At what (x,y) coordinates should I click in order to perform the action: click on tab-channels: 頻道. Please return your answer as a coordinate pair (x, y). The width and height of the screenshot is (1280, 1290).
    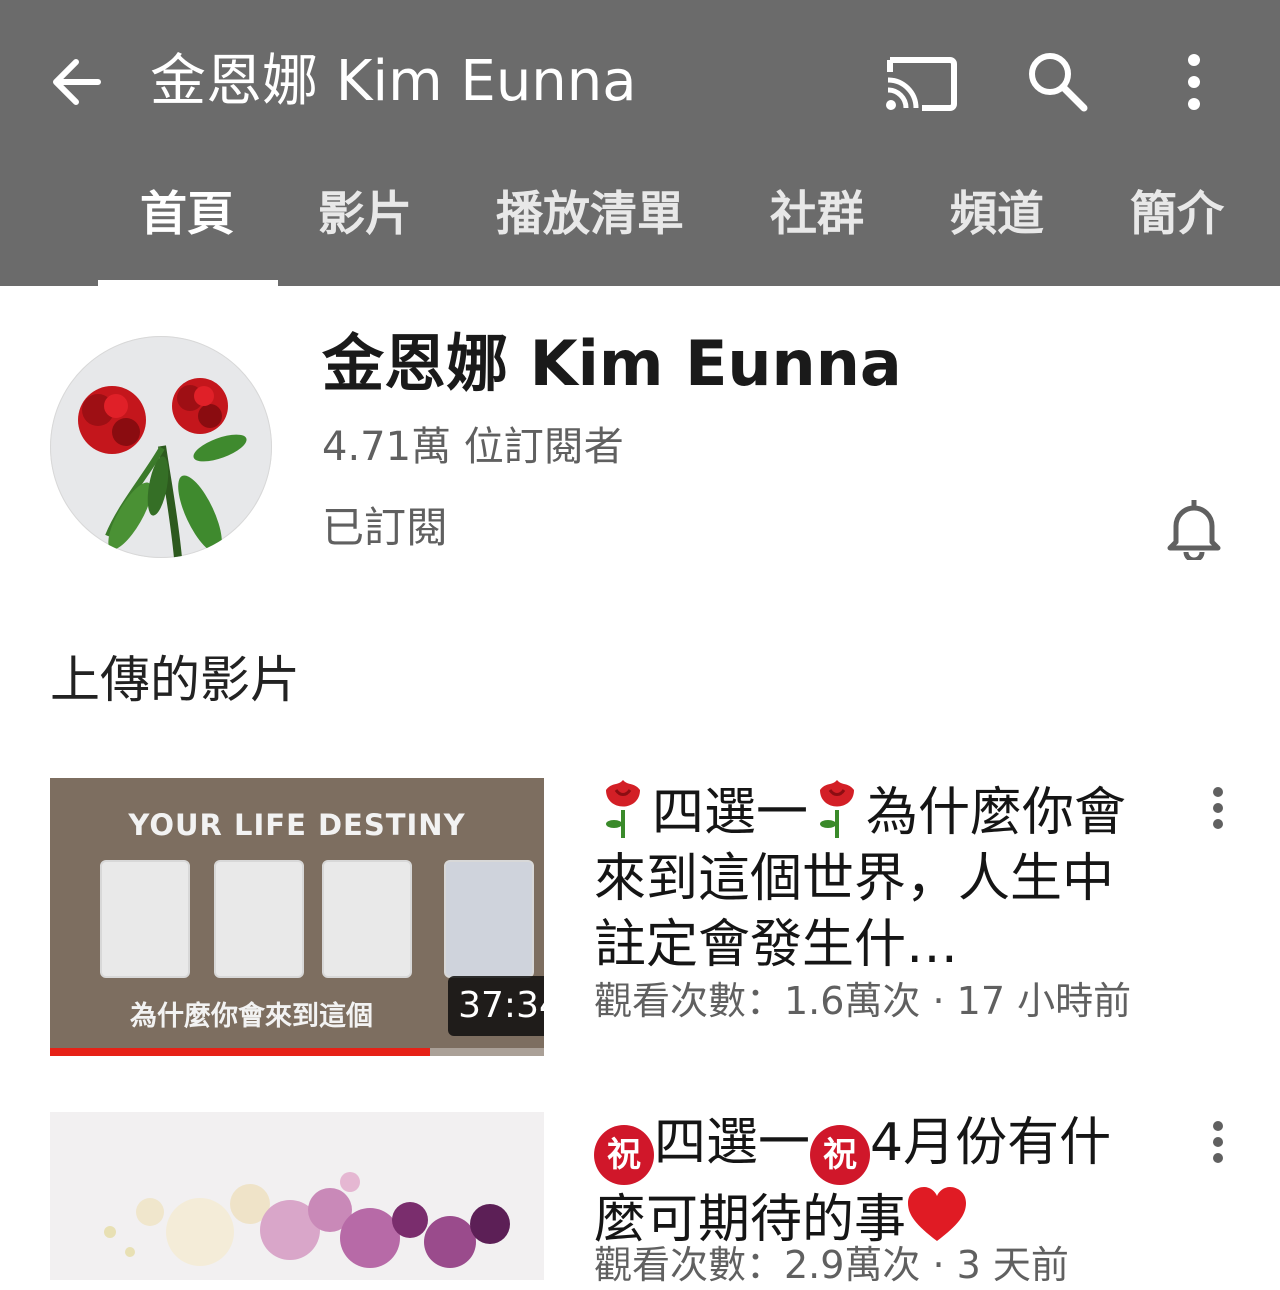
    Looking at the image, I should click on (997, 215).